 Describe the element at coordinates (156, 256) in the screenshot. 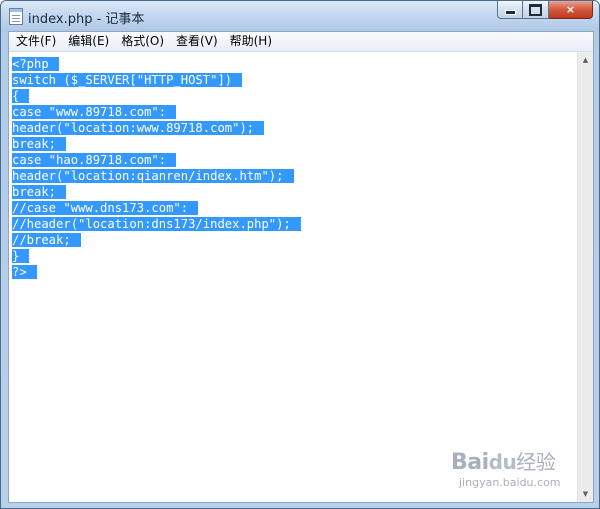

I see `code-line: }` at that location.